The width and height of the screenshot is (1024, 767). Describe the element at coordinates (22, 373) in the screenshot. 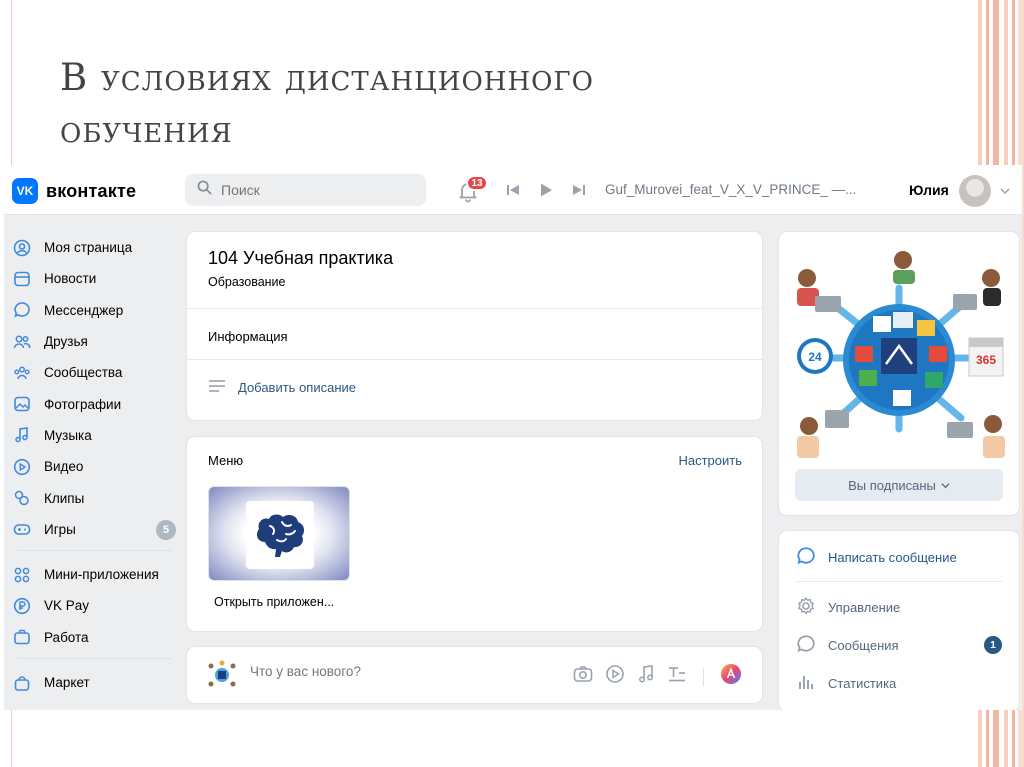

I see `communities-icon` at that location.